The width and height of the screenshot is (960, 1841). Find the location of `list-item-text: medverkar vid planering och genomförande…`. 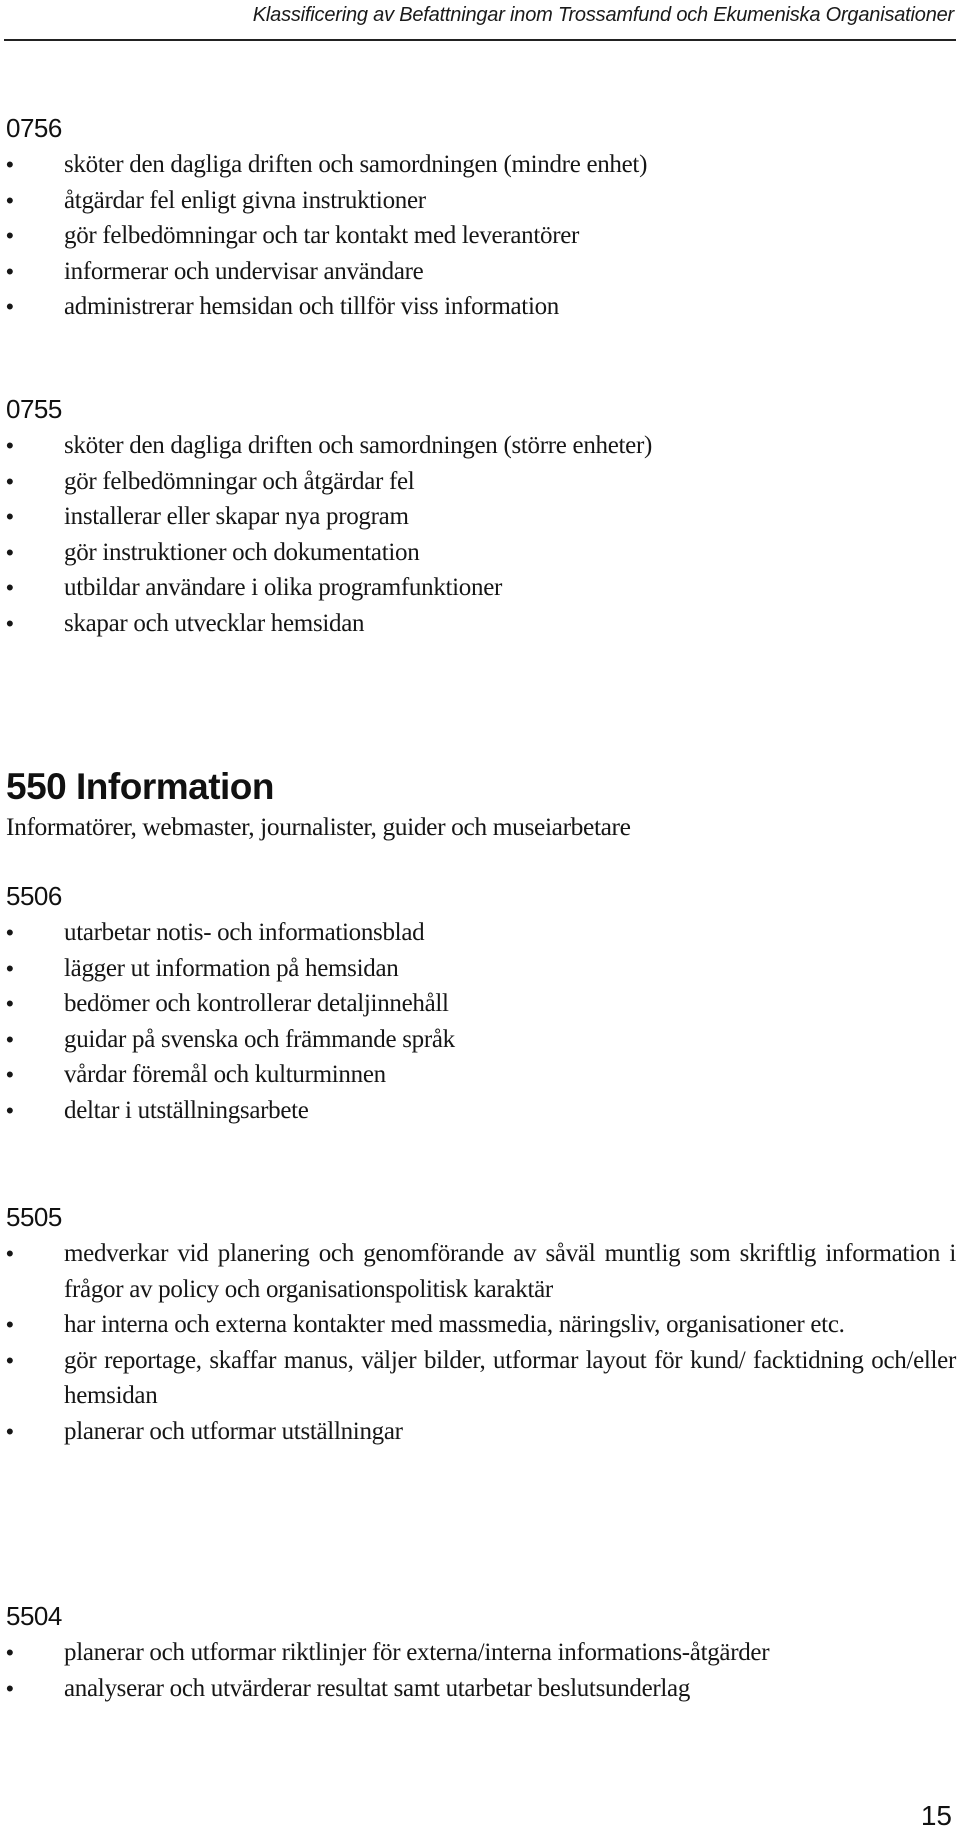

list-item-text: medverkar vid planering och genomförande… is located at coordinates (510, 1271).